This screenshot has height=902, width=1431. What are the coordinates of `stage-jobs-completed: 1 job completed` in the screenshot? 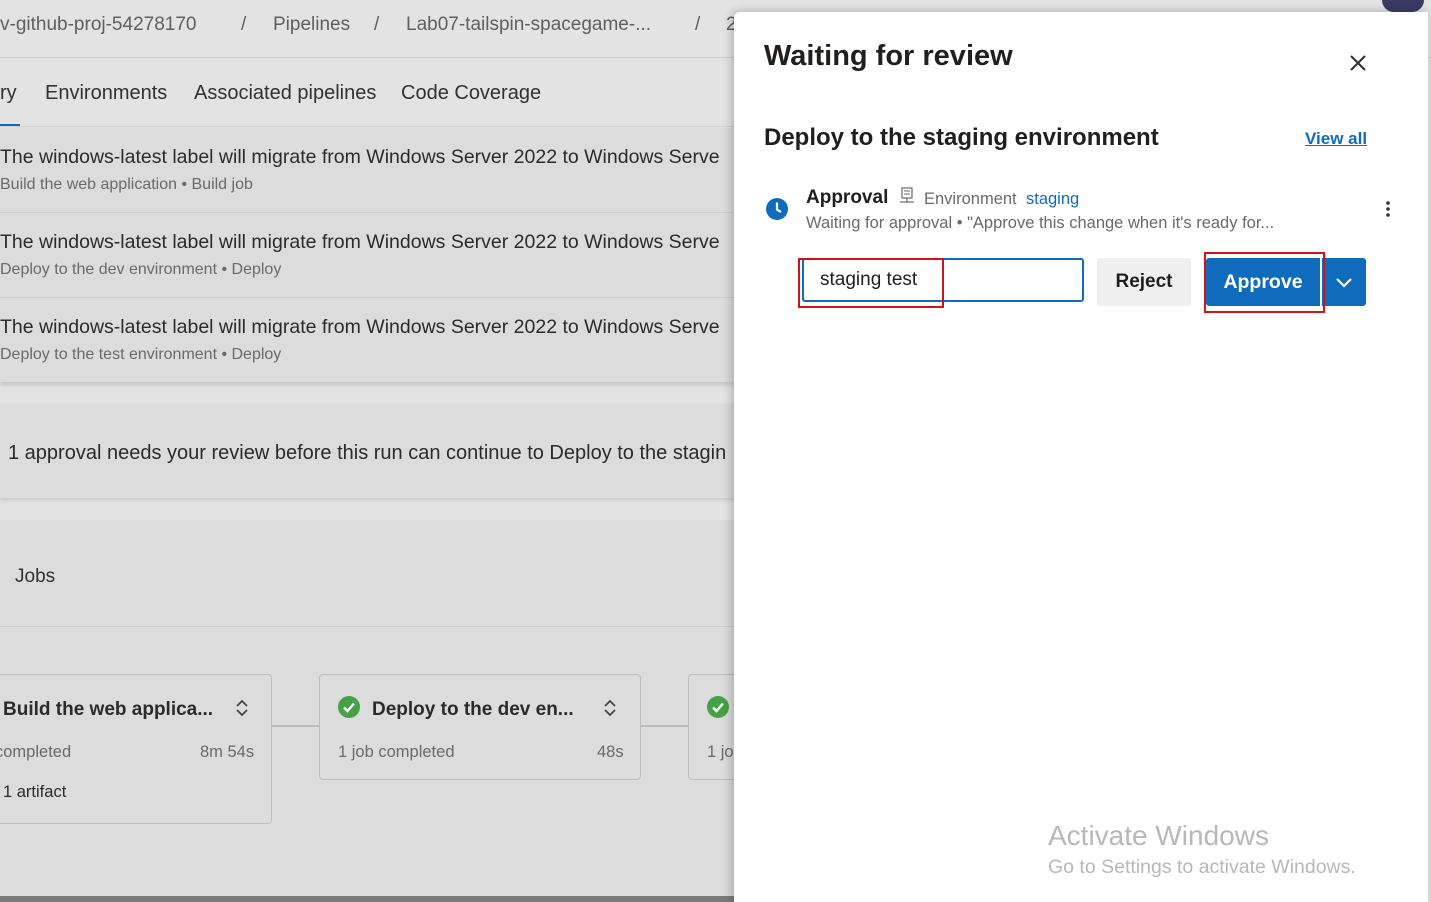 It's located at (396, 752).